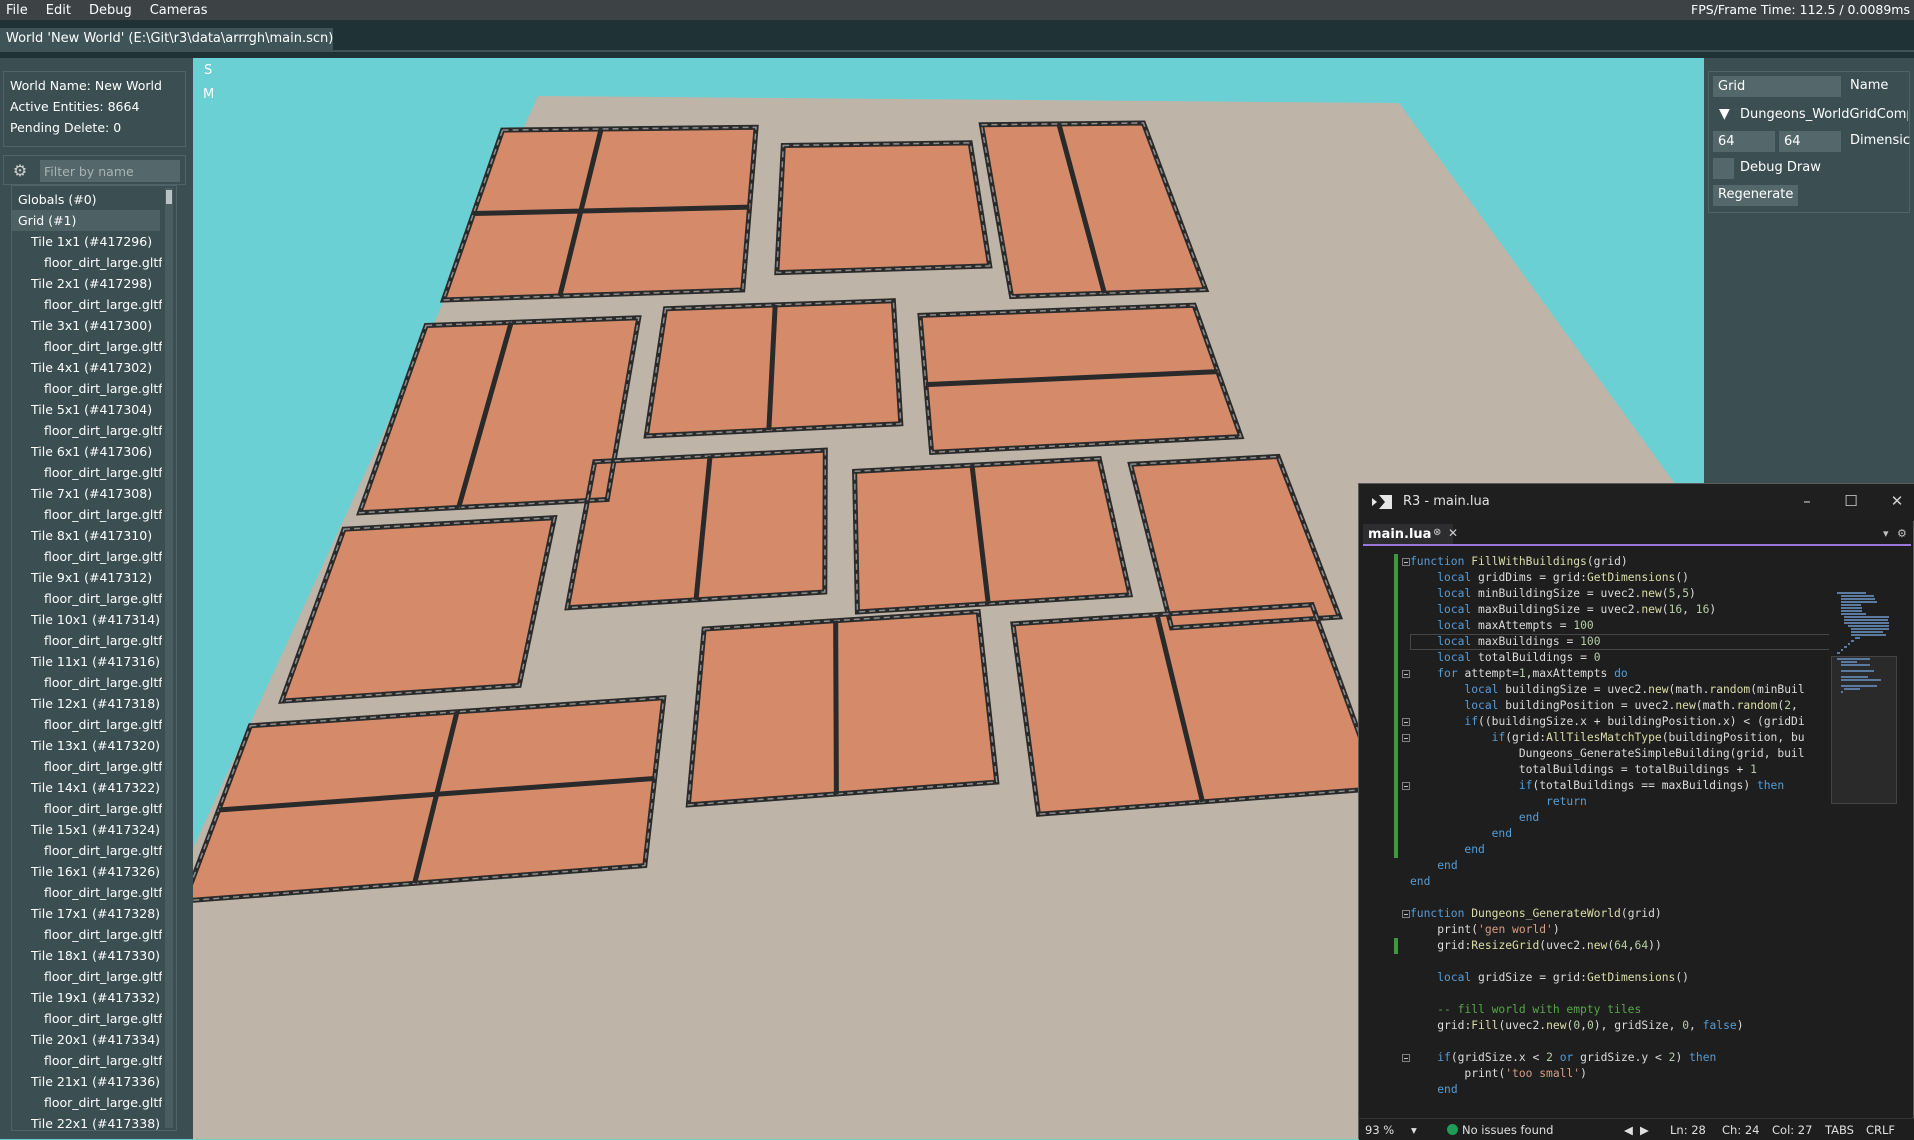 The height and width of the screenshot is (1140, 1914). I want to click on close-icon: ✕, so click(1897, 501).